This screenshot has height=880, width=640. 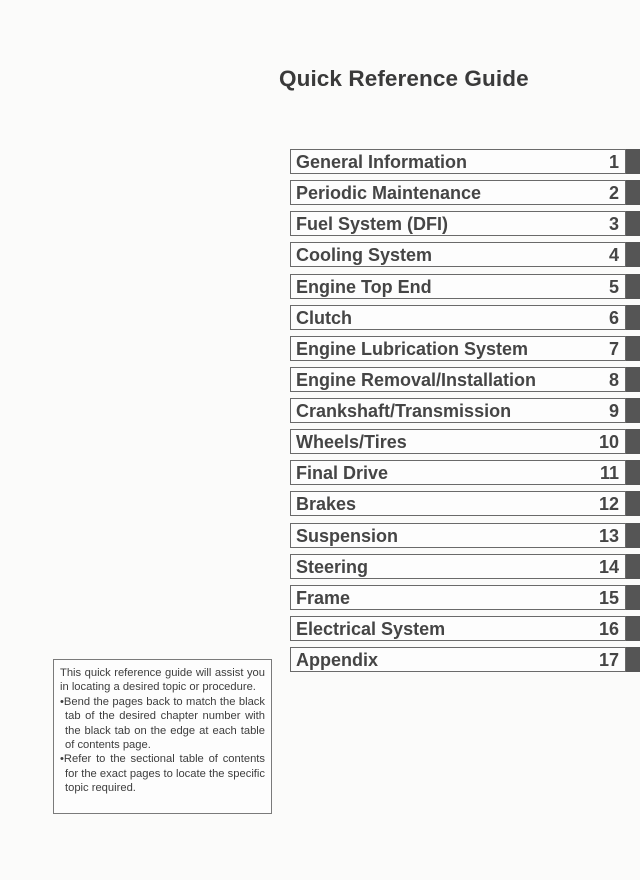 I want to click on chapter-link: Cooling System 4, so click(x=458, y=255).